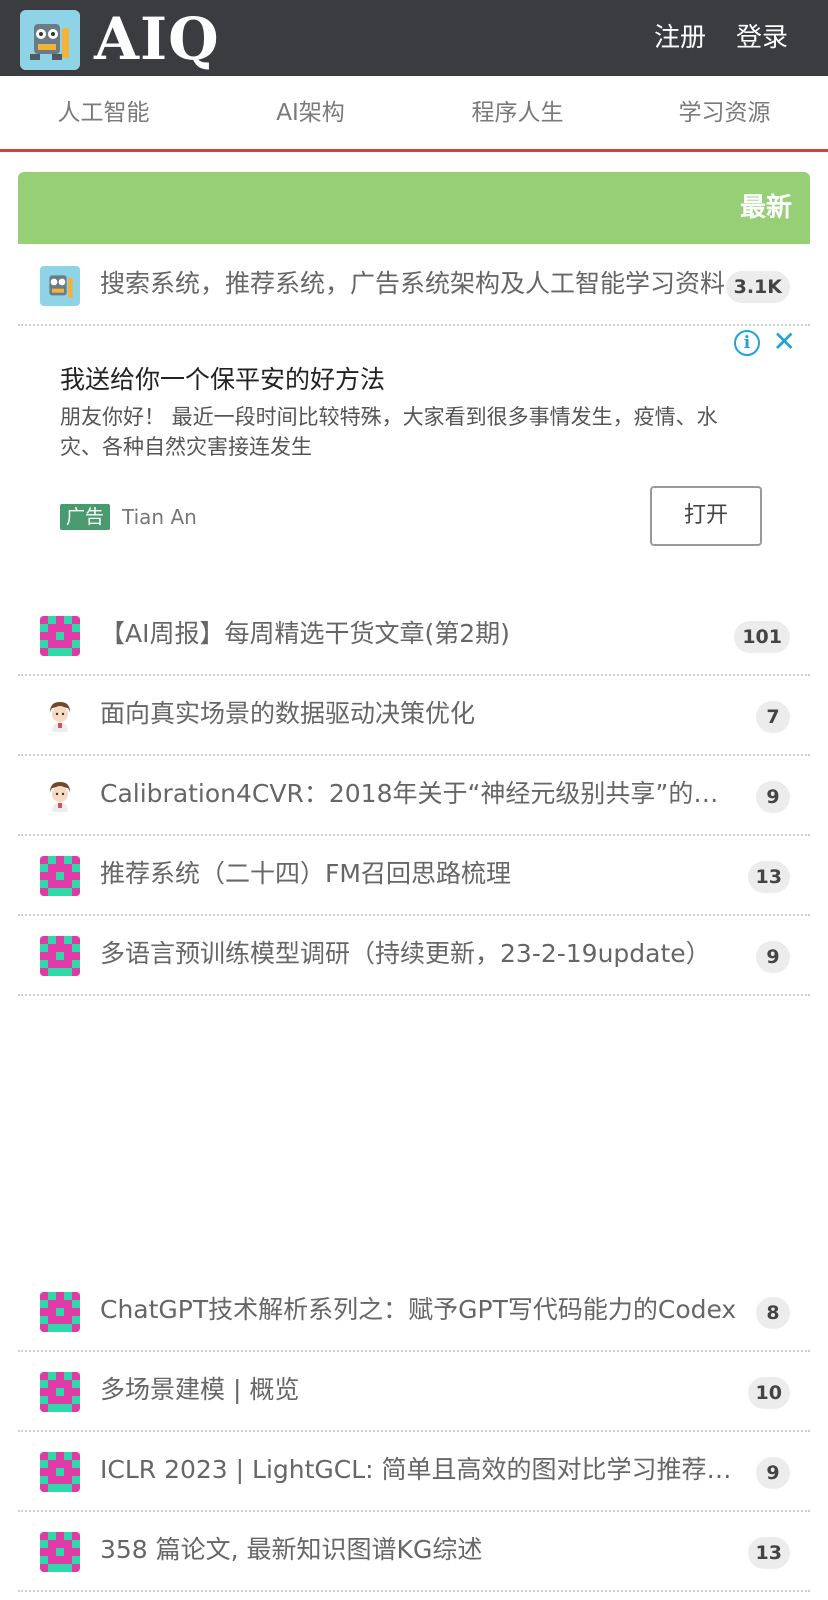  What do you see at coordinates (310, 113) in the screenshot?
I see `nav-item-ai-architecture: AI架构` at bounding box center [310, 113].